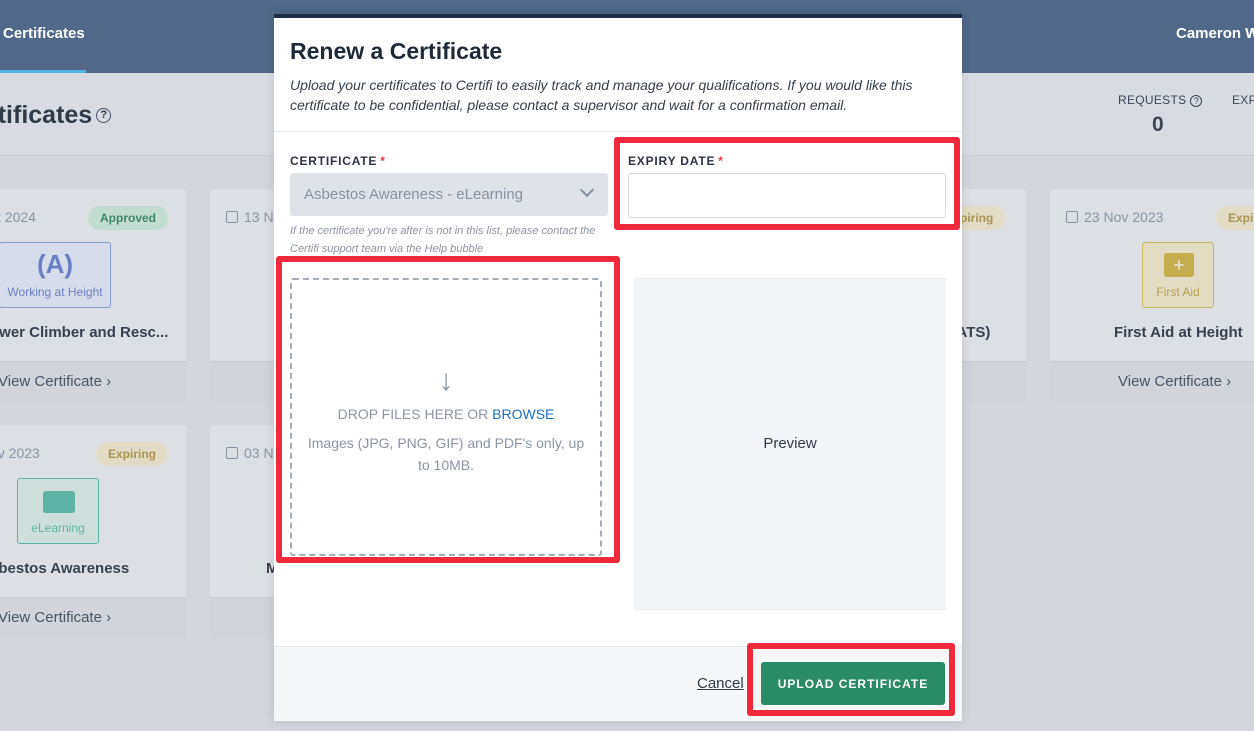  Describe the element at coordinates (1178, 292) in the screenshot. I see `icon-label: First Aid` at that location.